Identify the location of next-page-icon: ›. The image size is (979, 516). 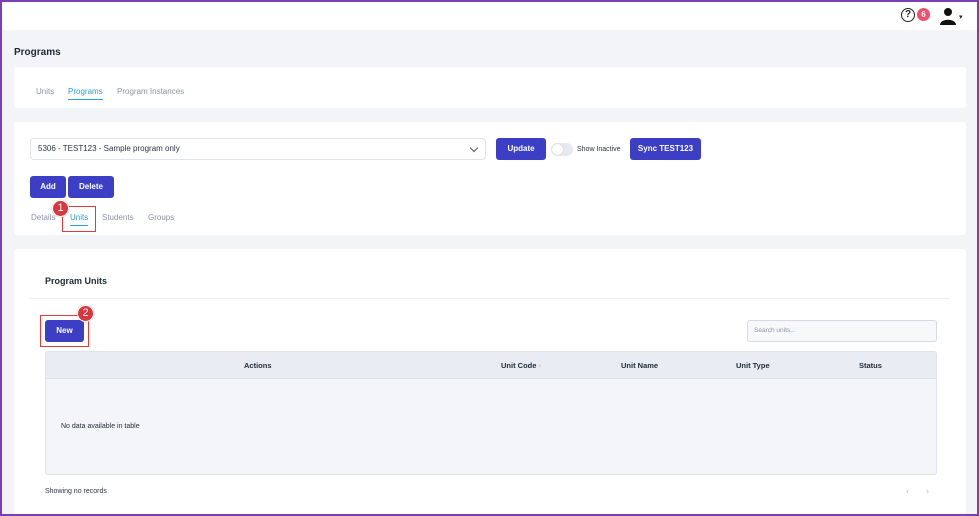
(927, 491).